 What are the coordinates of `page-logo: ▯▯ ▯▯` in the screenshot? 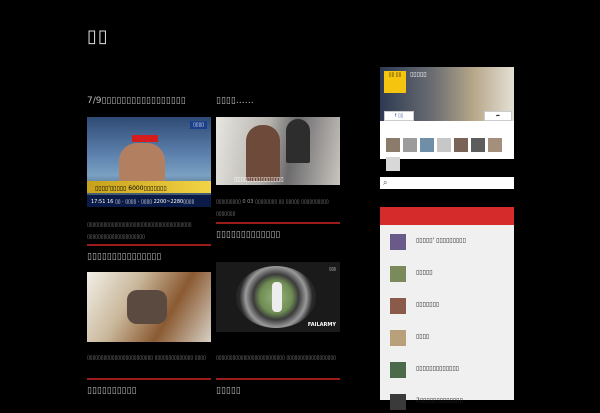 It's located at (395, 82).